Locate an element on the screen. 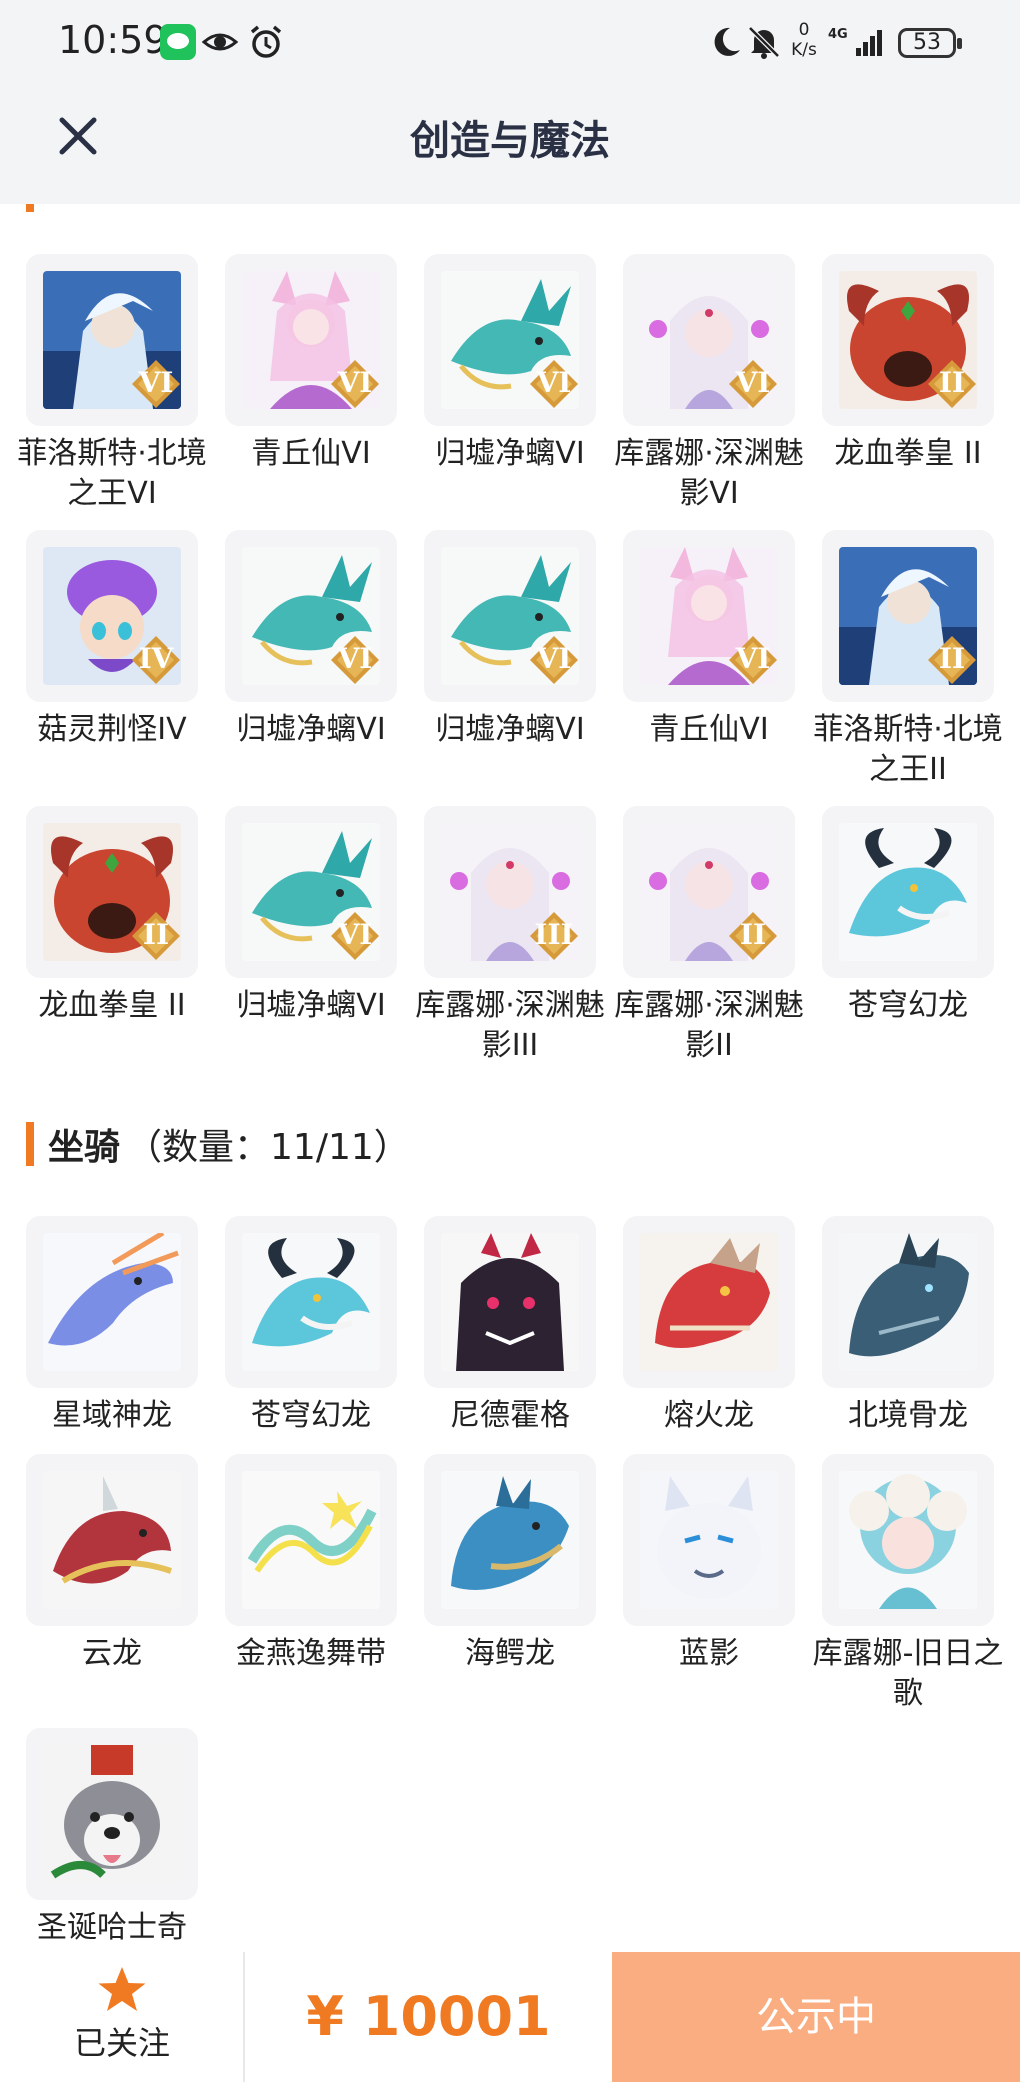 The image size is (1020, 2082). pet-card: VI 库露娜·深渊魅影VI is located at coordinates (709, 384).